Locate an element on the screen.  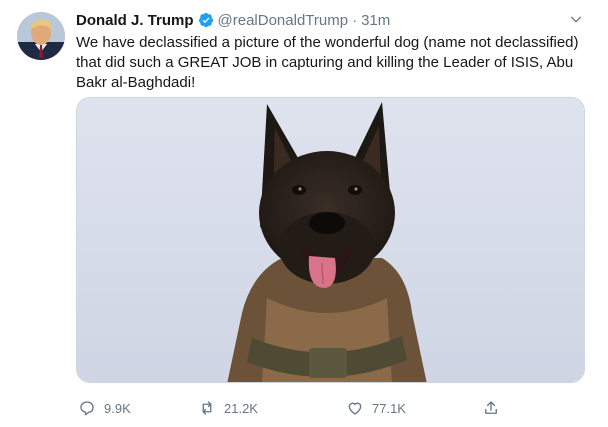
reply-icon is located at coordinates (87, 408).